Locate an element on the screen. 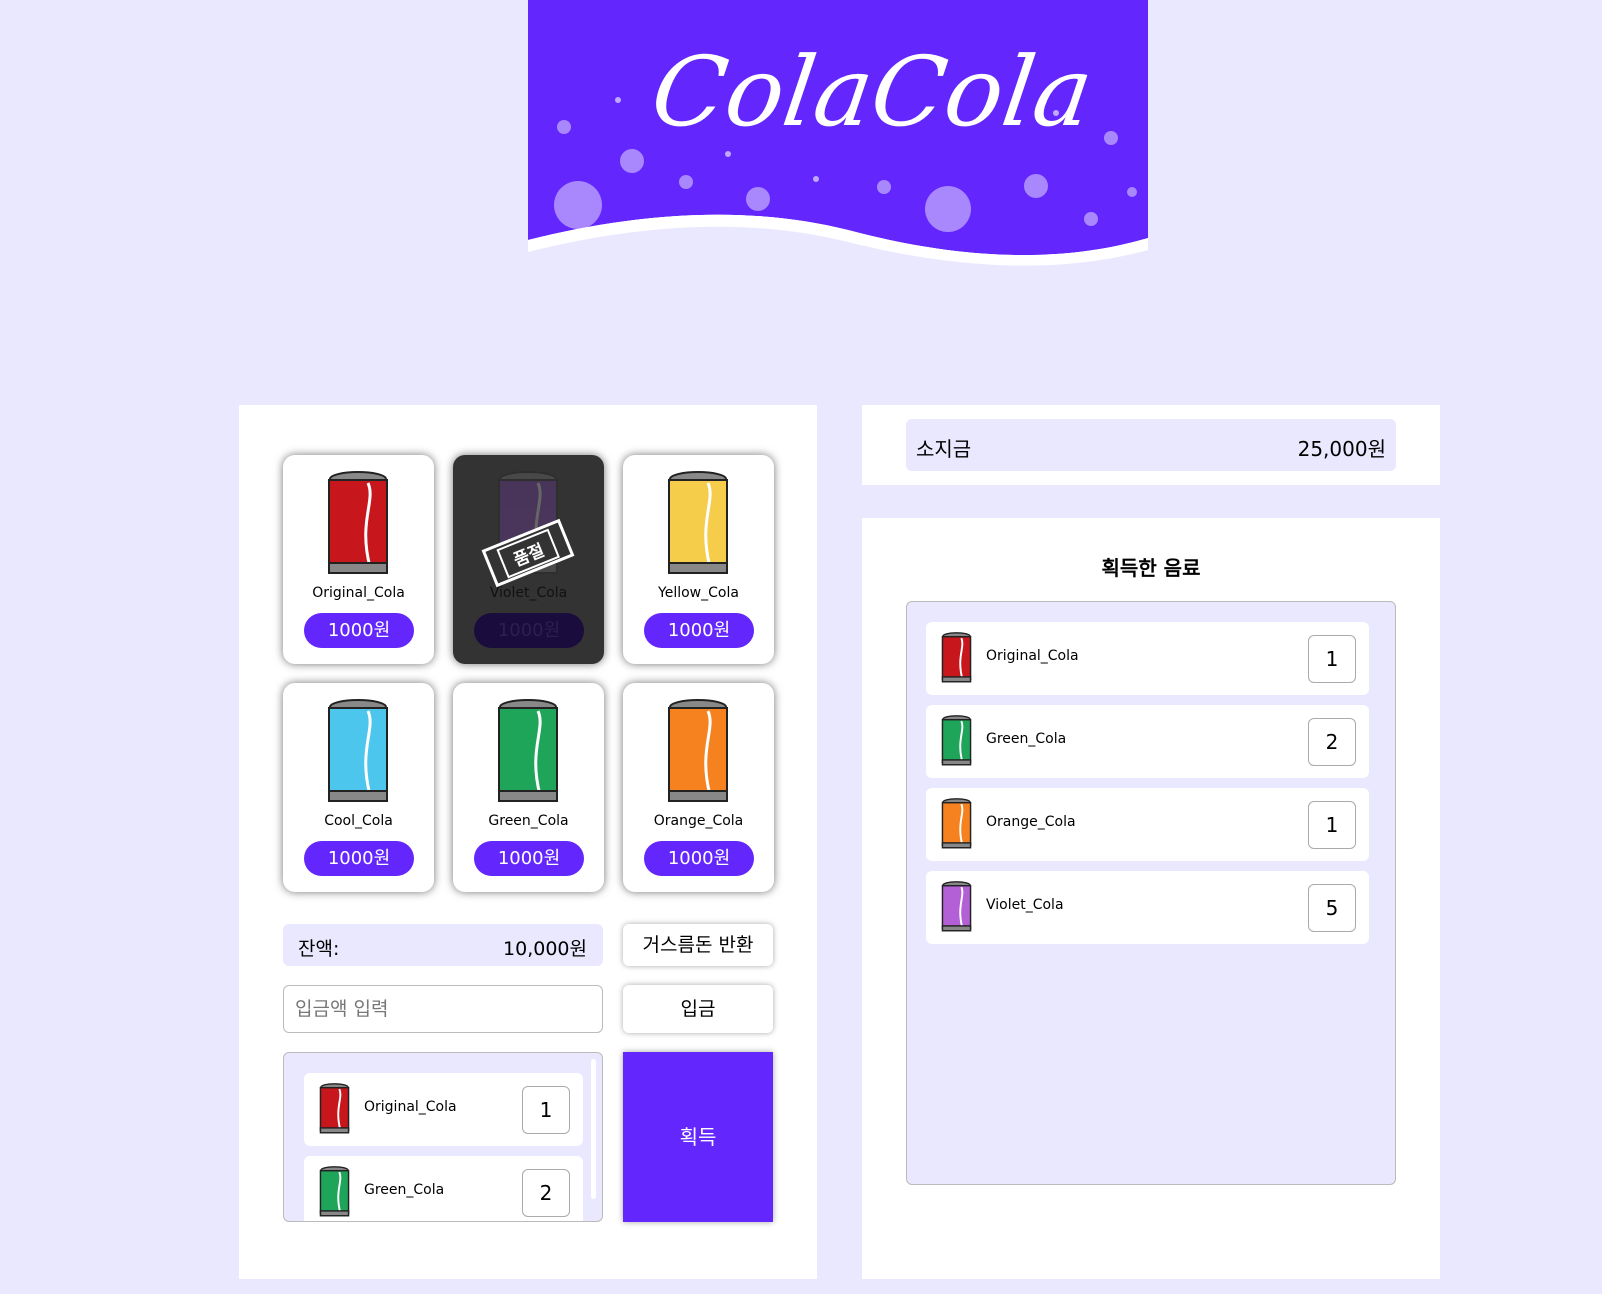 This screenshot has height=1294, width=1602. colacola-logo-banner: ColaCola is located at coordinates (838, 134).